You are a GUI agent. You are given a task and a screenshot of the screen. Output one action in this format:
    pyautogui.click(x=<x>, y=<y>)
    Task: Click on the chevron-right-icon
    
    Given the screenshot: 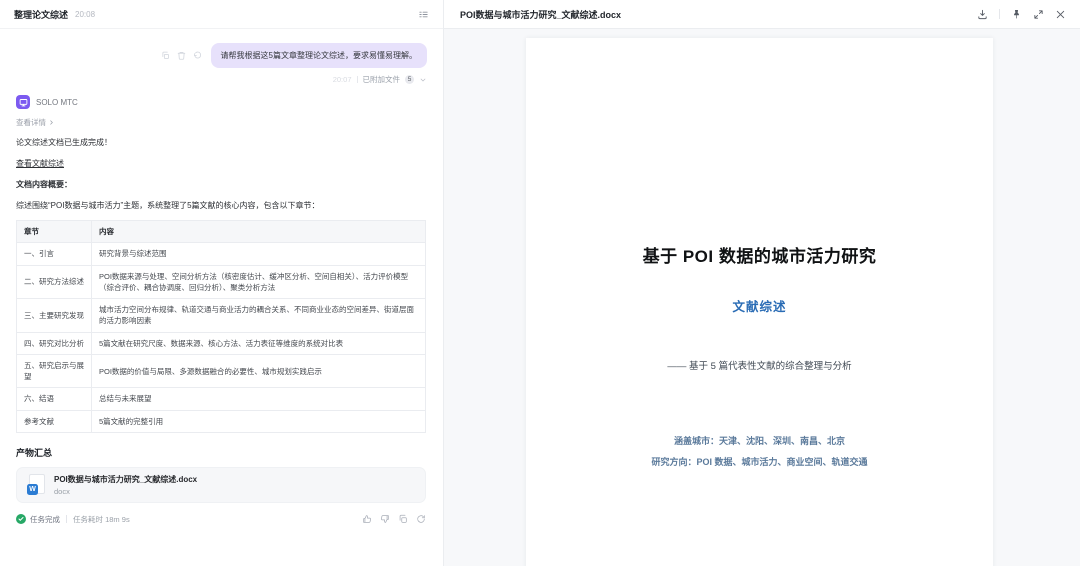 What is the action you would take?
    pyautogui.click(x=51, y=122)
    